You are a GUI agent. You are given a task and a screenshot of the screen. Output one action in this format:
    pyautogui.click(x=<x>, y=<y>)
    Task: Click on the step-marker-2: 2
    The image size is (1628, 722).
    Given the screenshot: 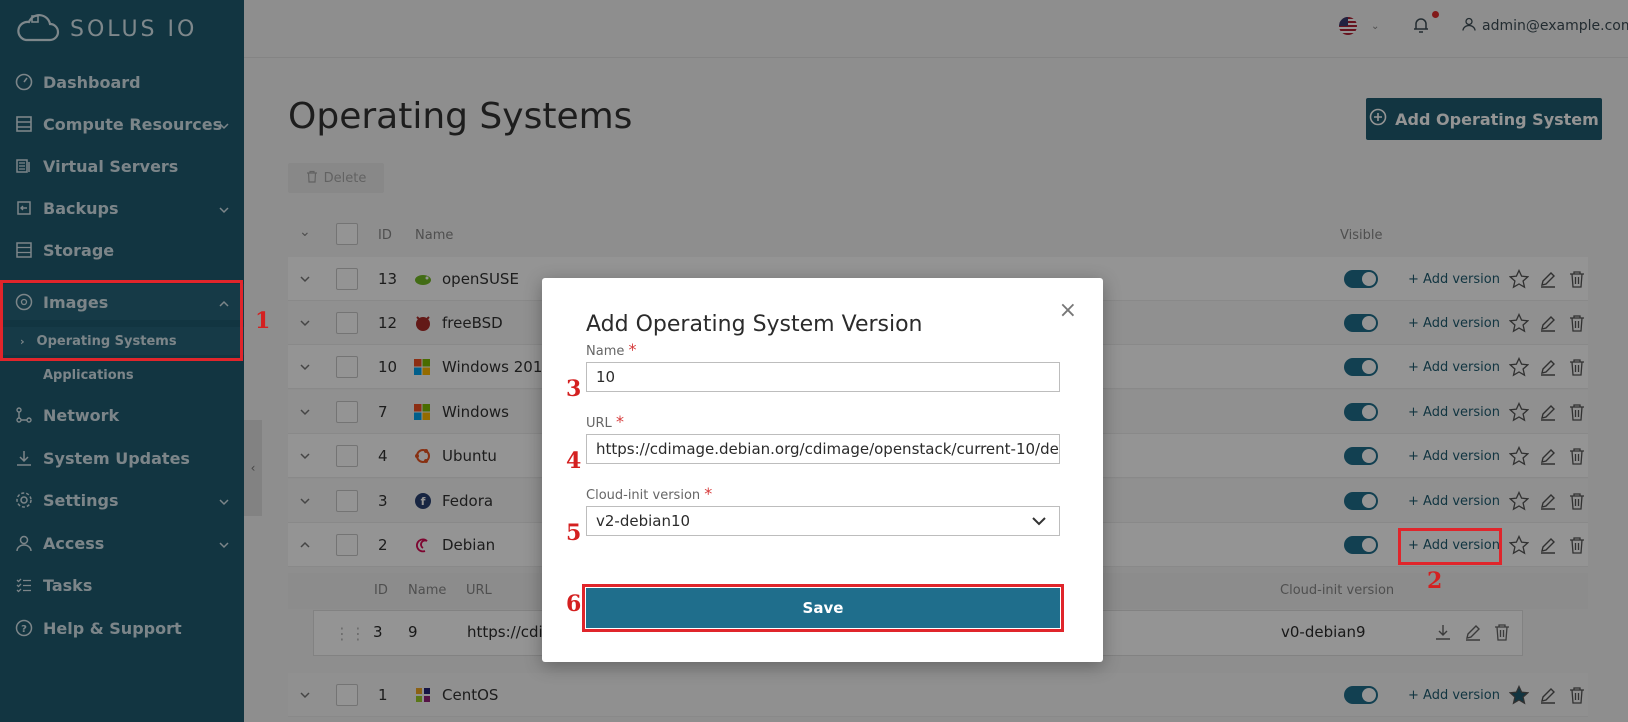 What is the action you would take?
    pyautogui.click(x=1435, y=581)
    